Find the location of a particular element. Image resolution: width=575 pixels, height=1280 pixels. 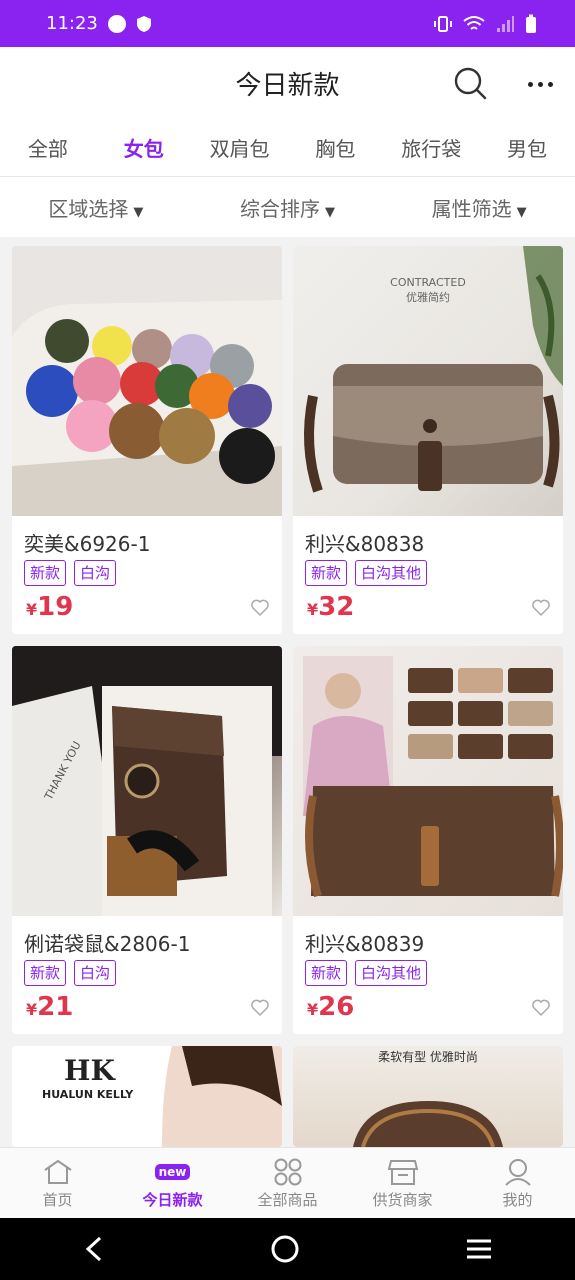

top-header: 今日新款 is located at coordinates (287, 83).